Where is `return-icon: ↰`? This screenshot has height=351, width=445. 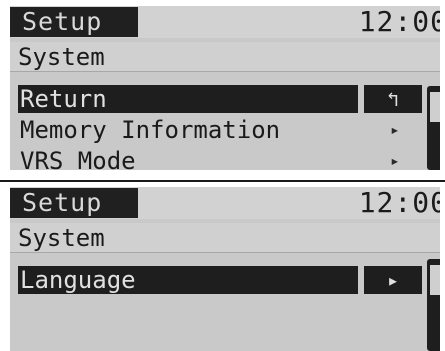 return-icon: ↰ is located at coordinates (393, 99).